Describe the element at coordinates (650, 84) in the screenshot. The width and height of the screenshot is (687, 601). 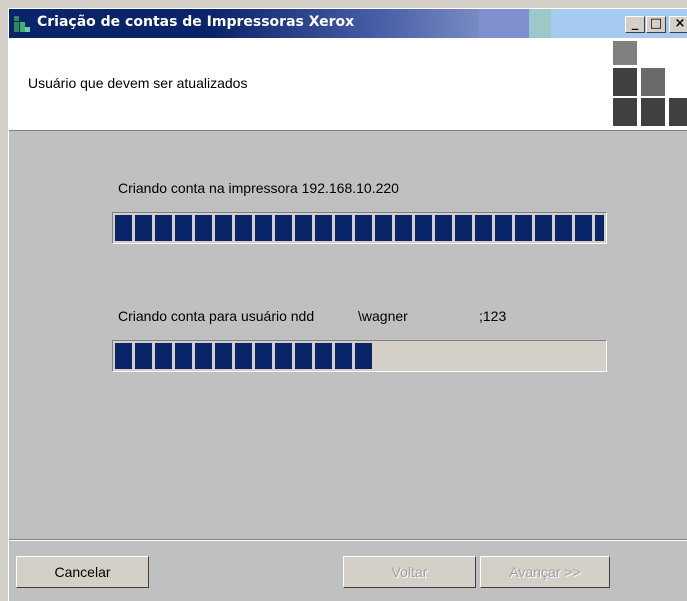
I see `blocks-logo-icon` at that location.